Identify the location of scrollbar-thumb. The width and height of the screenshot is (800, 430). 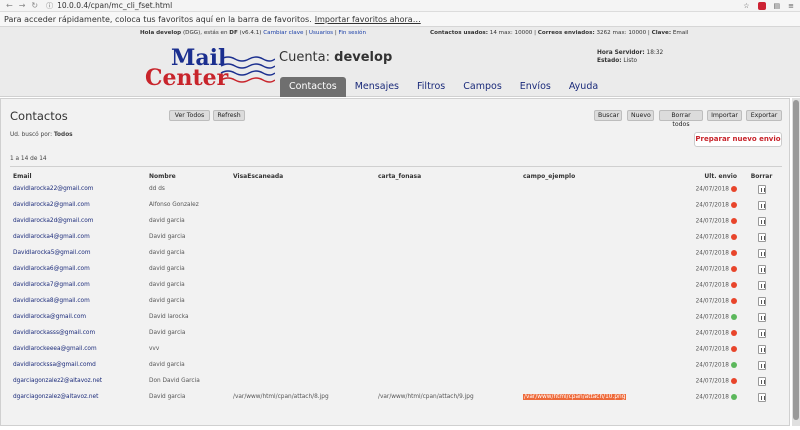
(796, 260).